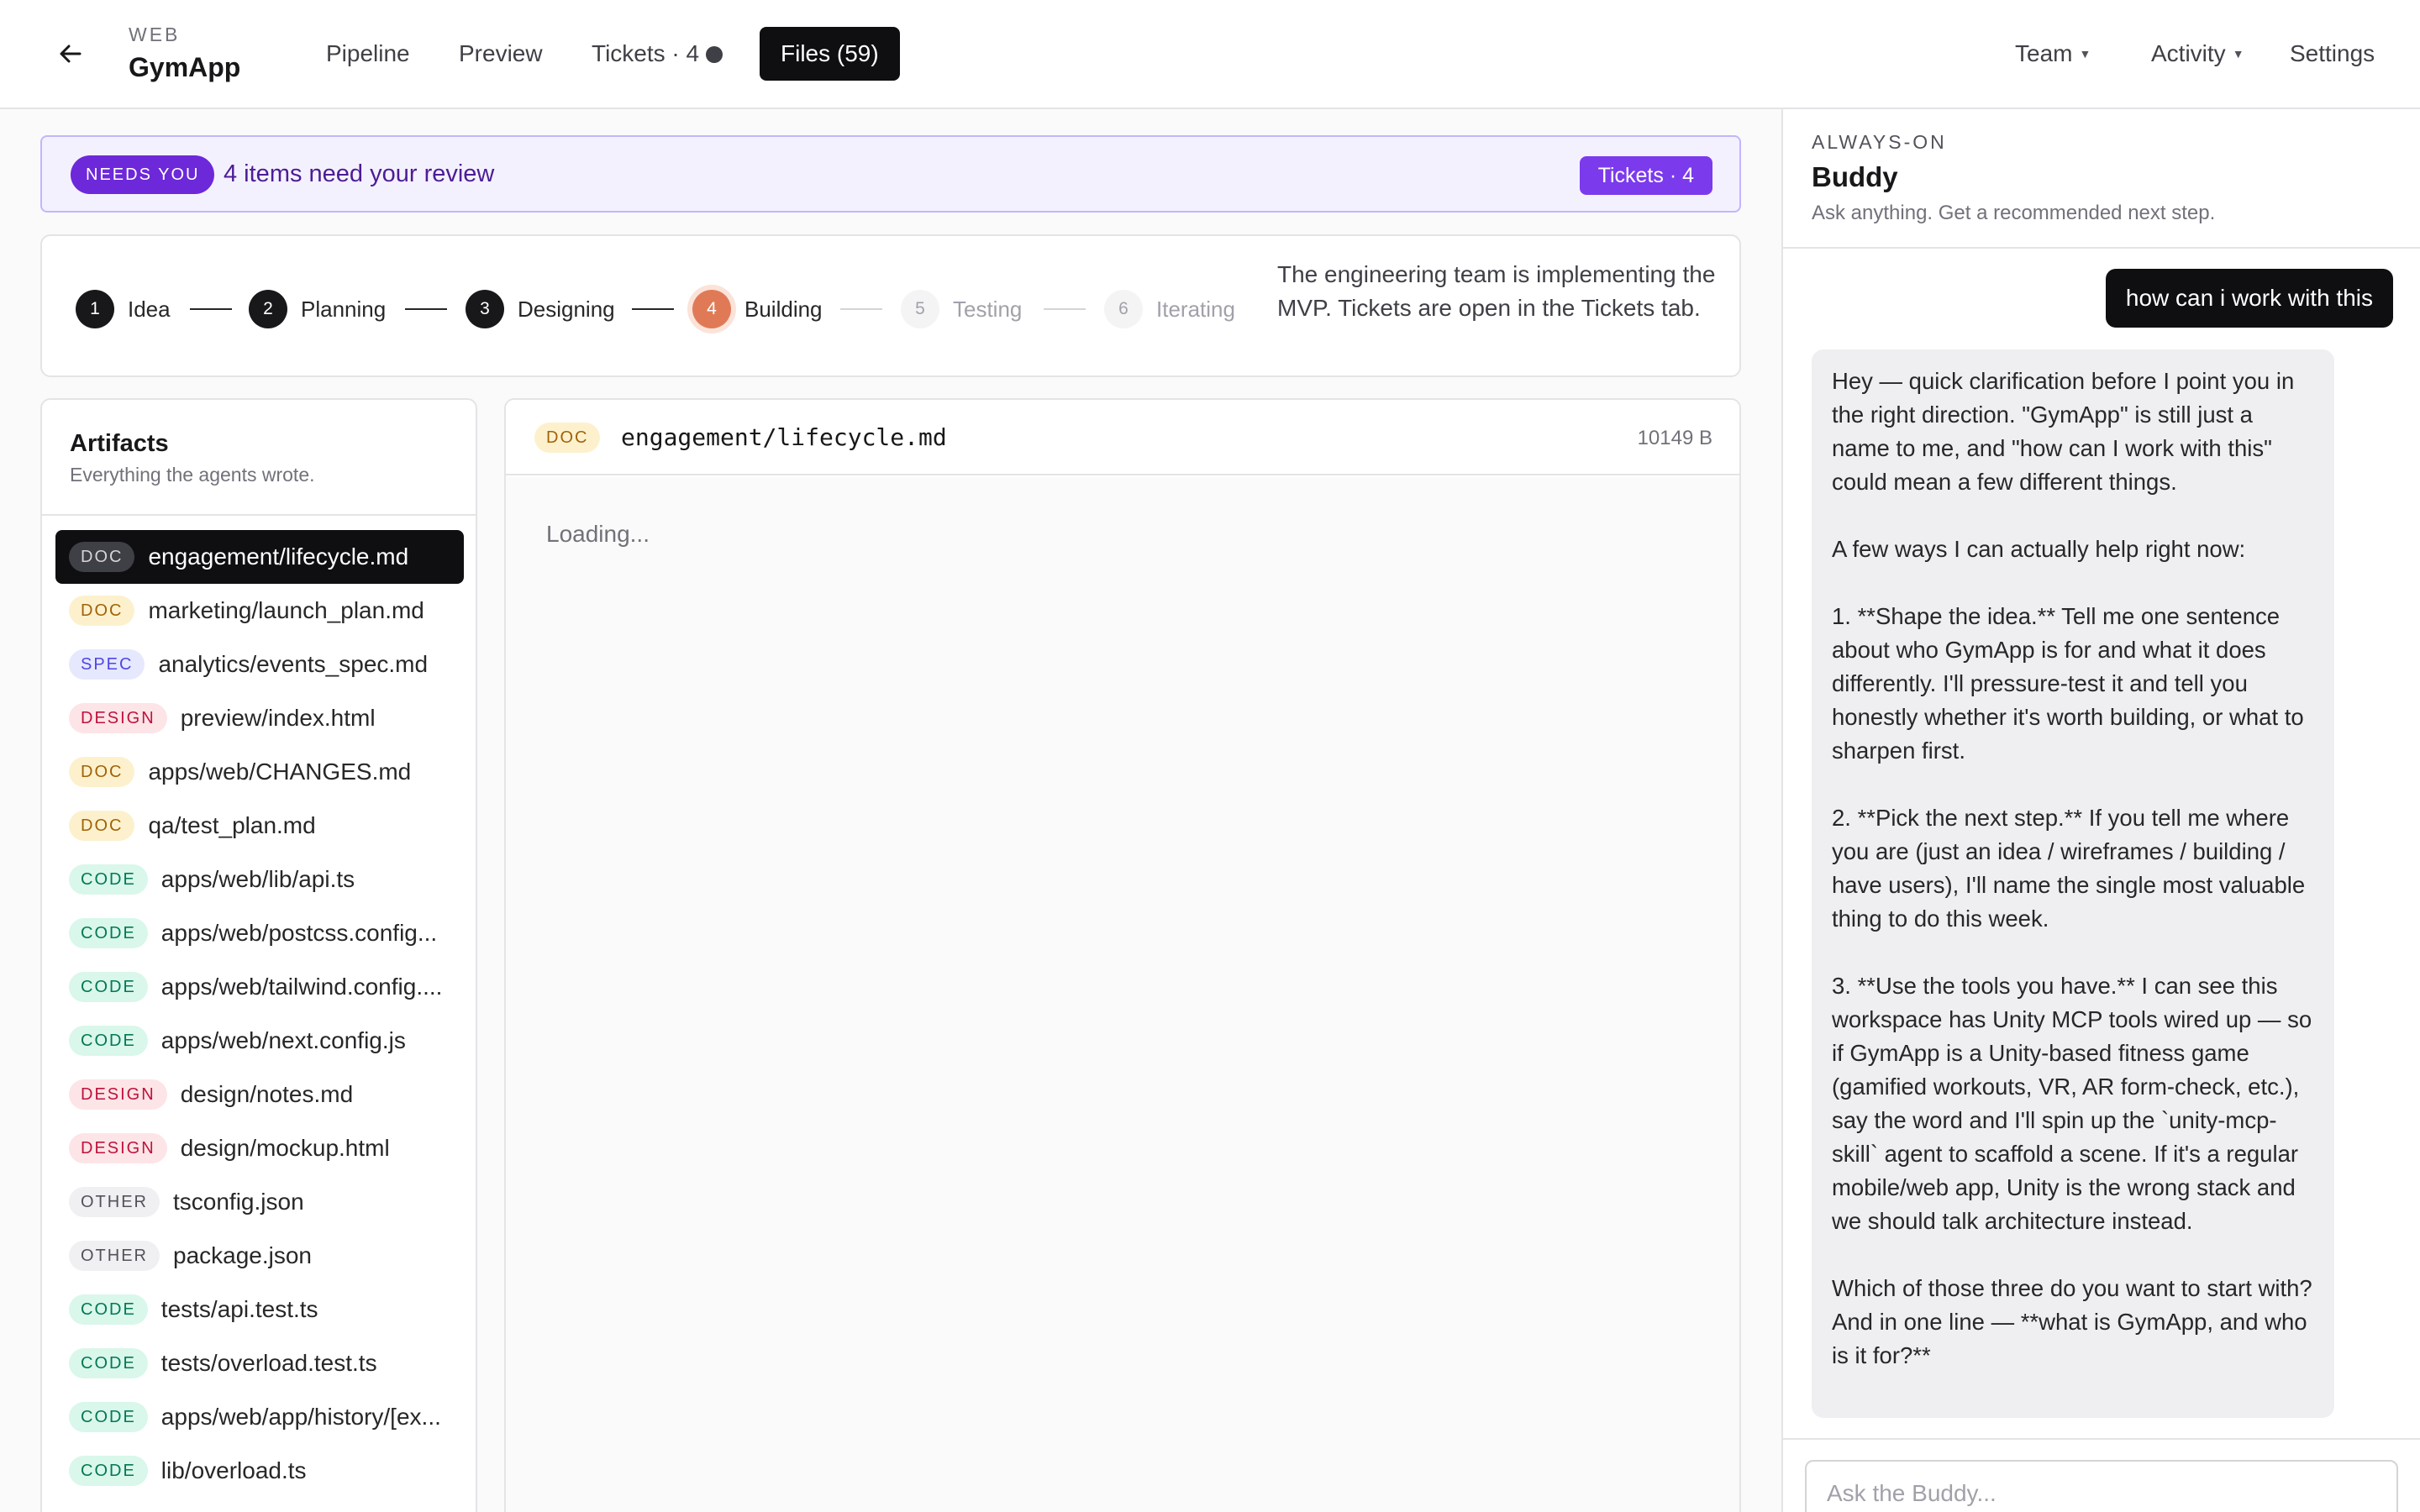 The image size is (2420, 1512). I want to click on tab-files: Files (59), so click(830, 54).